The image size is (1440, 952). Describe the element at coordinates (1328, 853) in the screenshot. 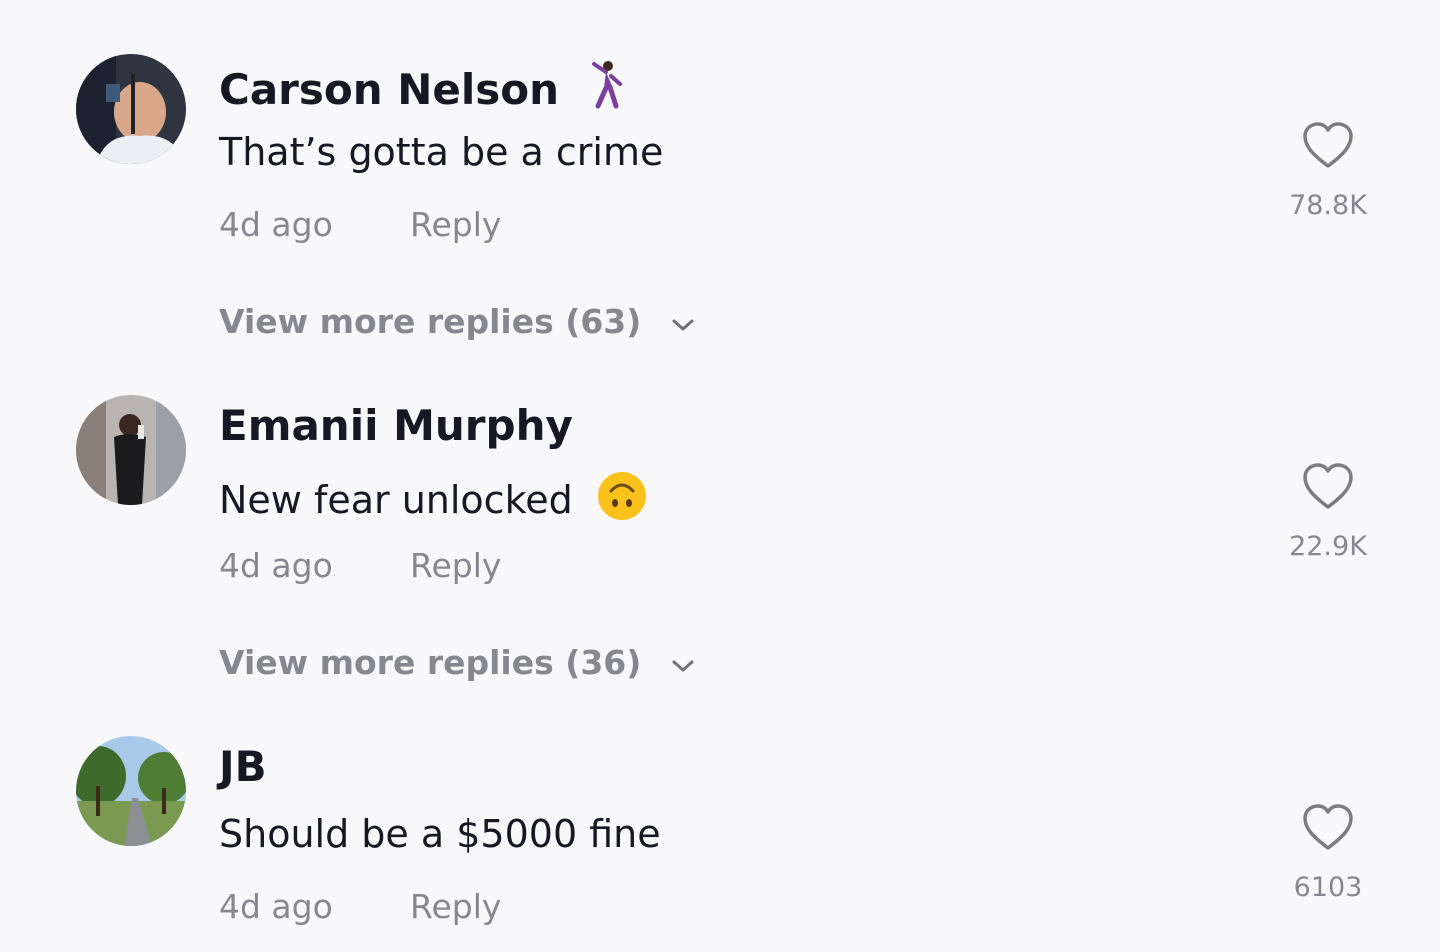

I see `like-button: 6103` at that location.